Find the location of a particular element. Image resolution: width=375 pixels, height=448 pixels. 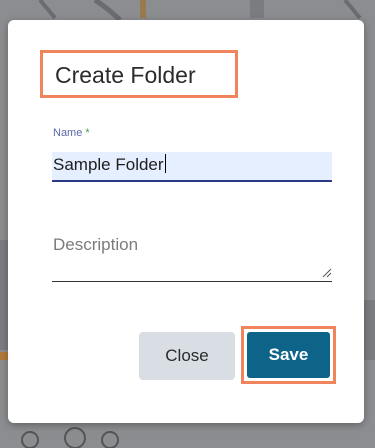

name-label-text: Name is located at coordinates (68, 133).